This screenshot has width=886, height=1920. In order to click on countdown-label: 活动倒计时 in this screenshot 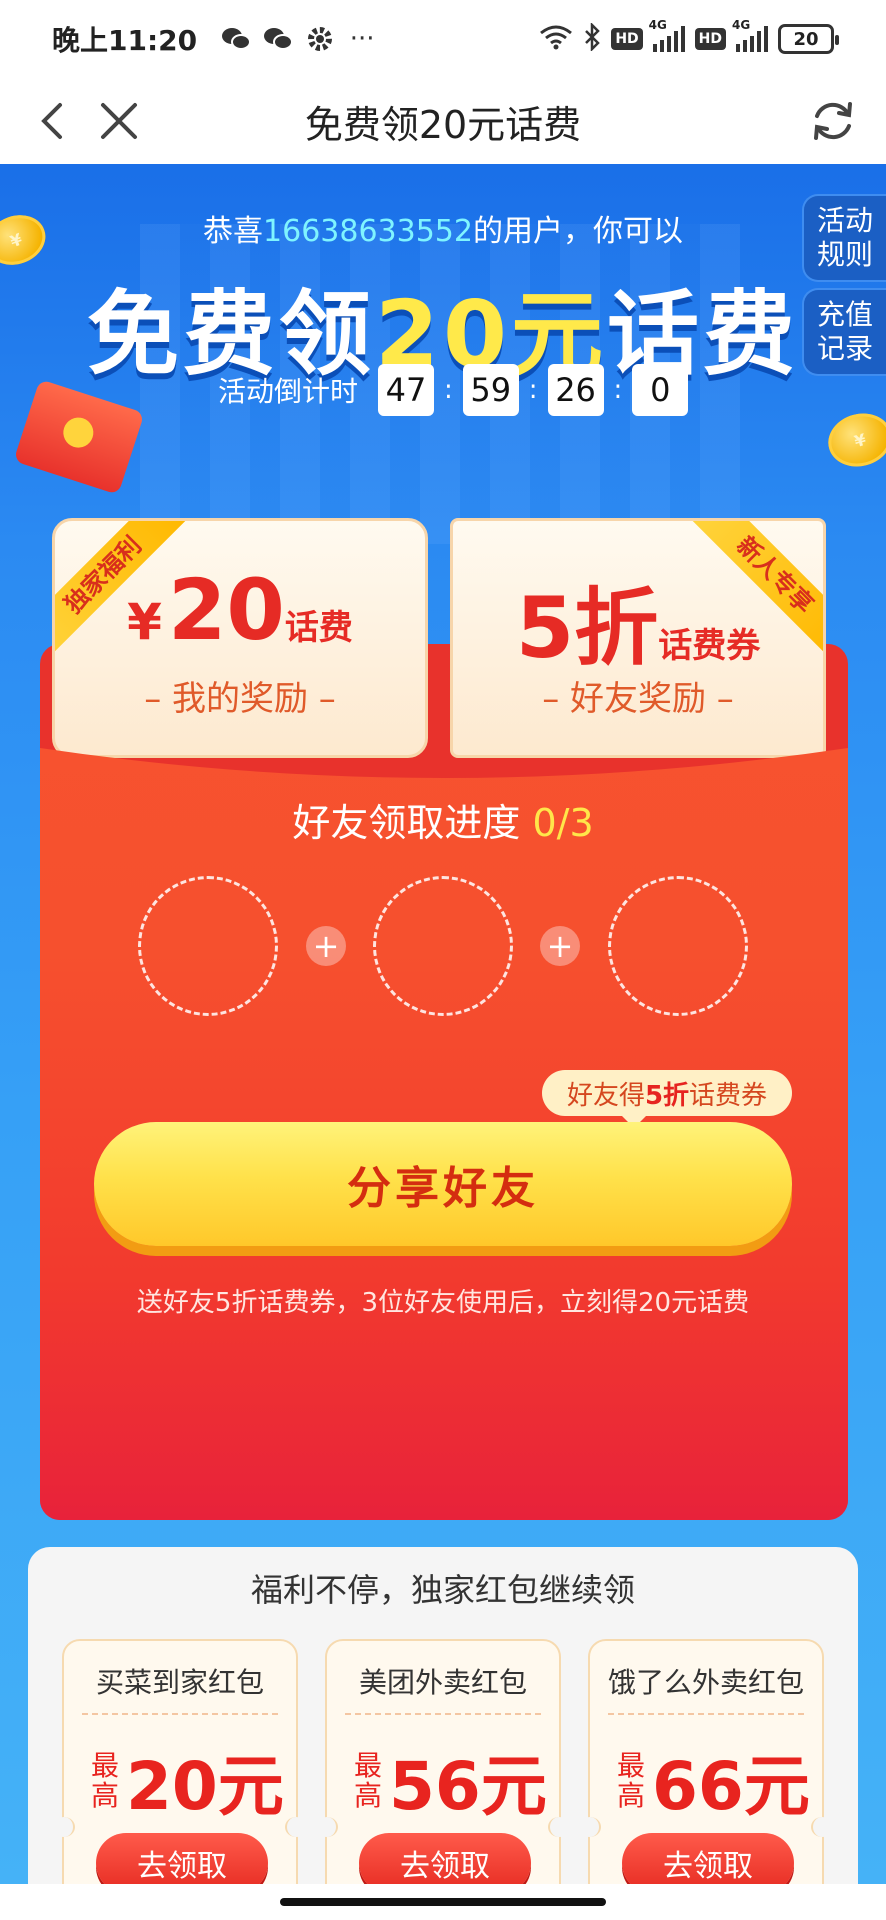, I will do `click(288, 391)`.